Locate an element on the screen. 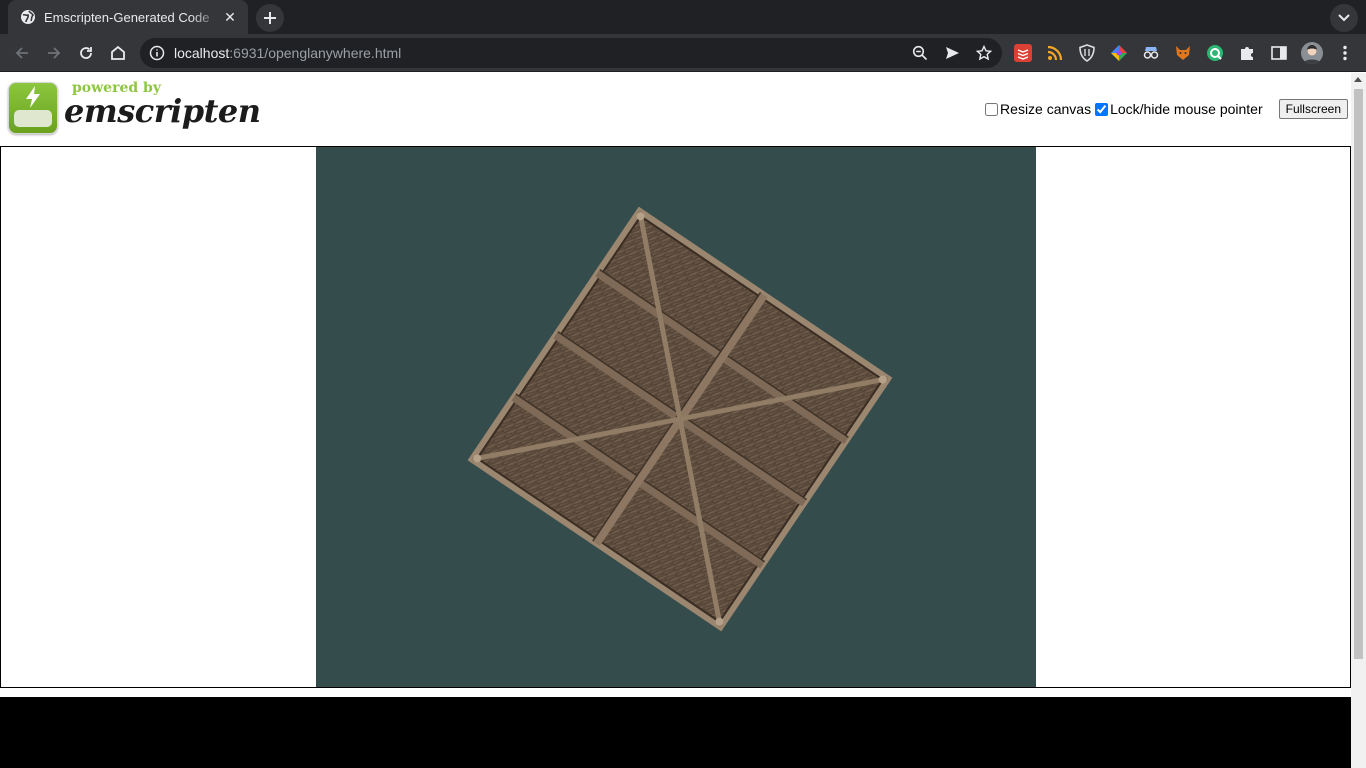  spy-glasses-icon is located at coordinates (1151, 53).